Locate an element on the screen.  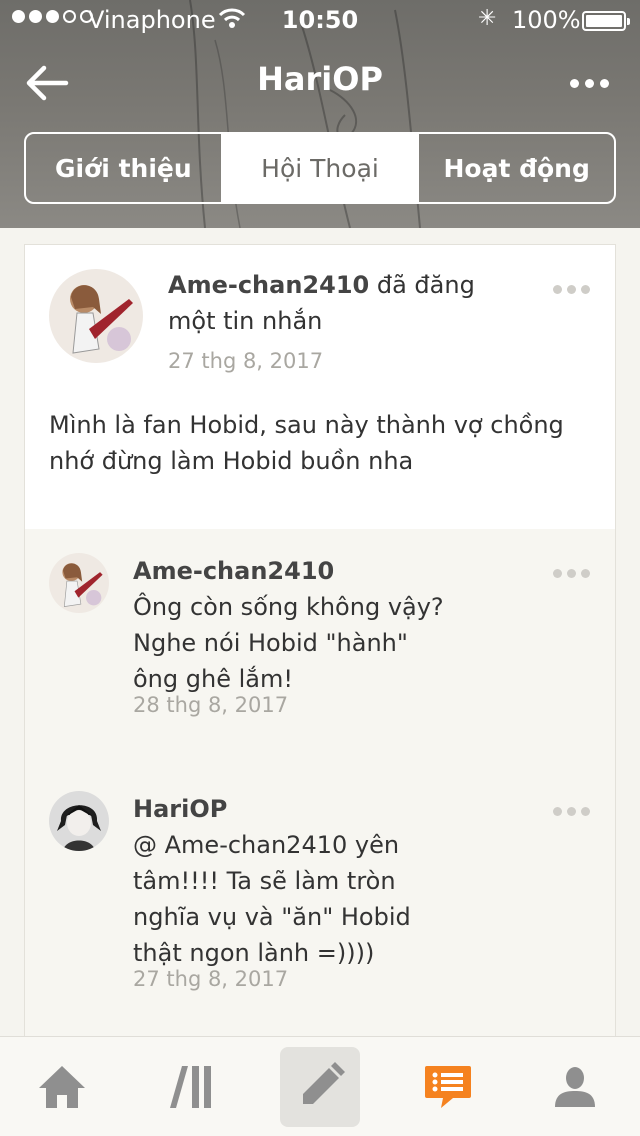
bottom-tab-bar is located at coordinates (320, 1086).